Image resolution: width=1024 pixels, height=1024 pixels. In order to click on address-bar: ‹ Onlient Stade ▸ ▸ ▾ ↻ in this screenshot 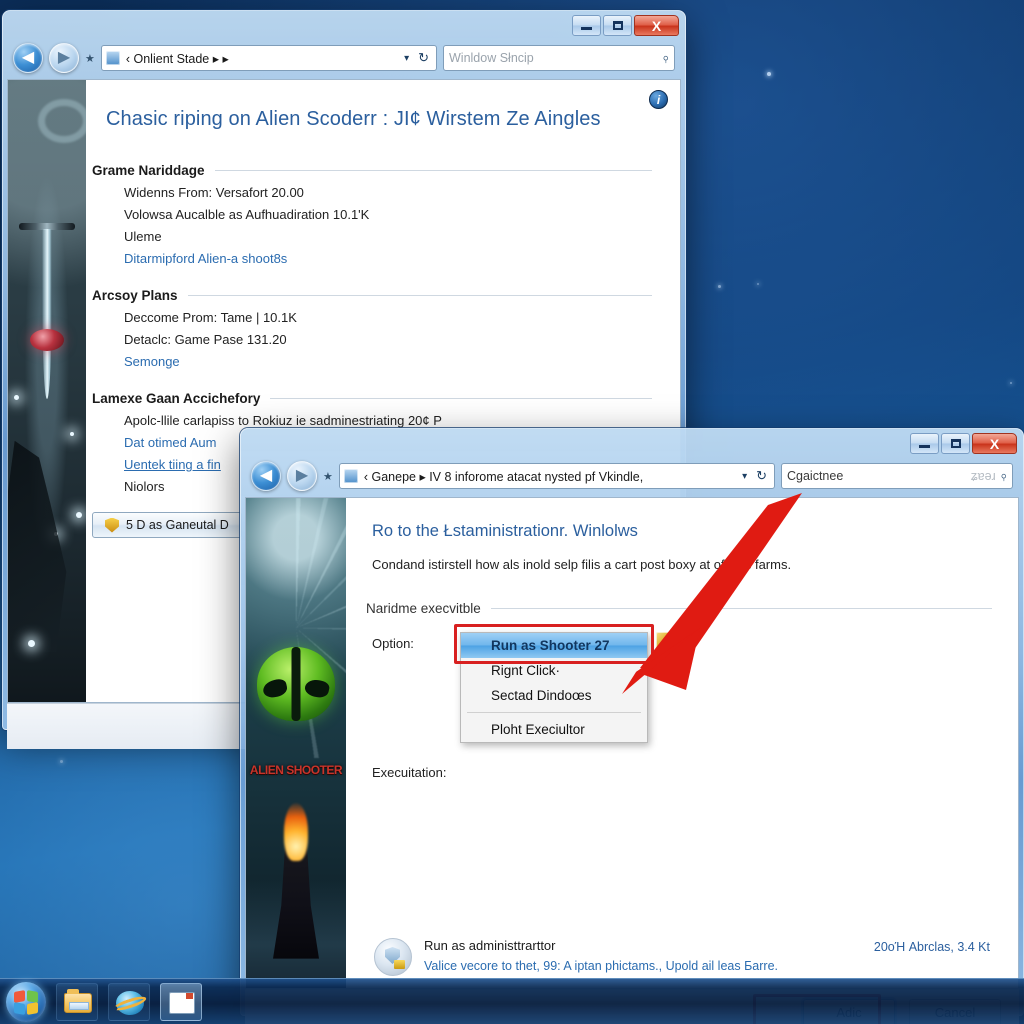, I will do `click(268, 58)`.